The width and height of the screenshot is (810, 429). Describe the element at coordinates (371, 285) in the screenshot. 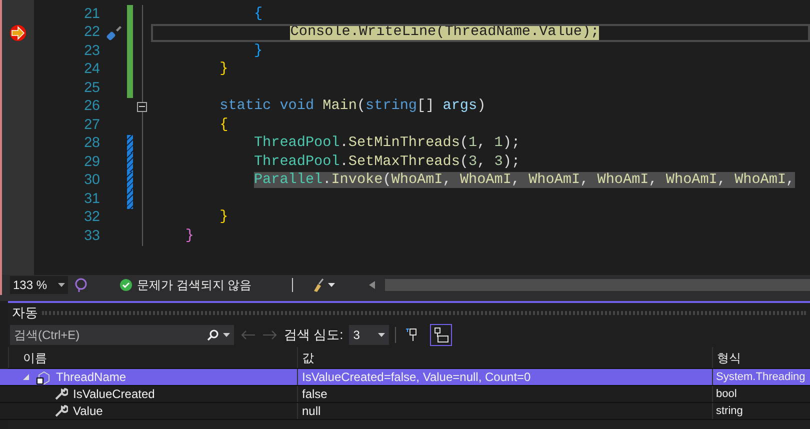

I see `scroll-left-arrow-icon` at that location.